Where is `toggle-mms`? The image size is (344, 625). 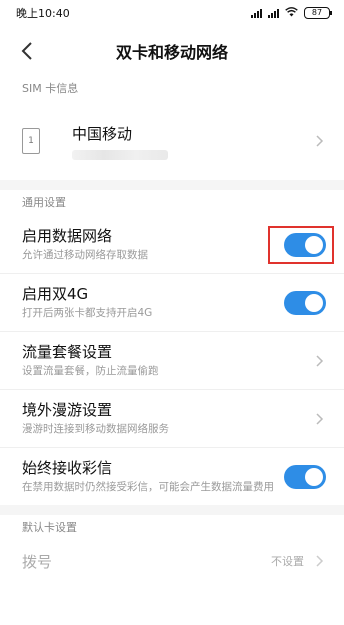 toggle-mms is located at coordinates (305, 476).